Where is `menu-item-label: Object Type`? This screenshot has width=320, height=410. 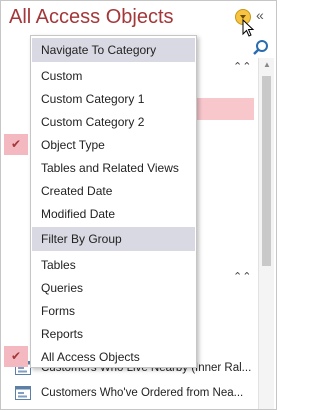
menu-item-label: Object Type is located at coordinates (73, 144).